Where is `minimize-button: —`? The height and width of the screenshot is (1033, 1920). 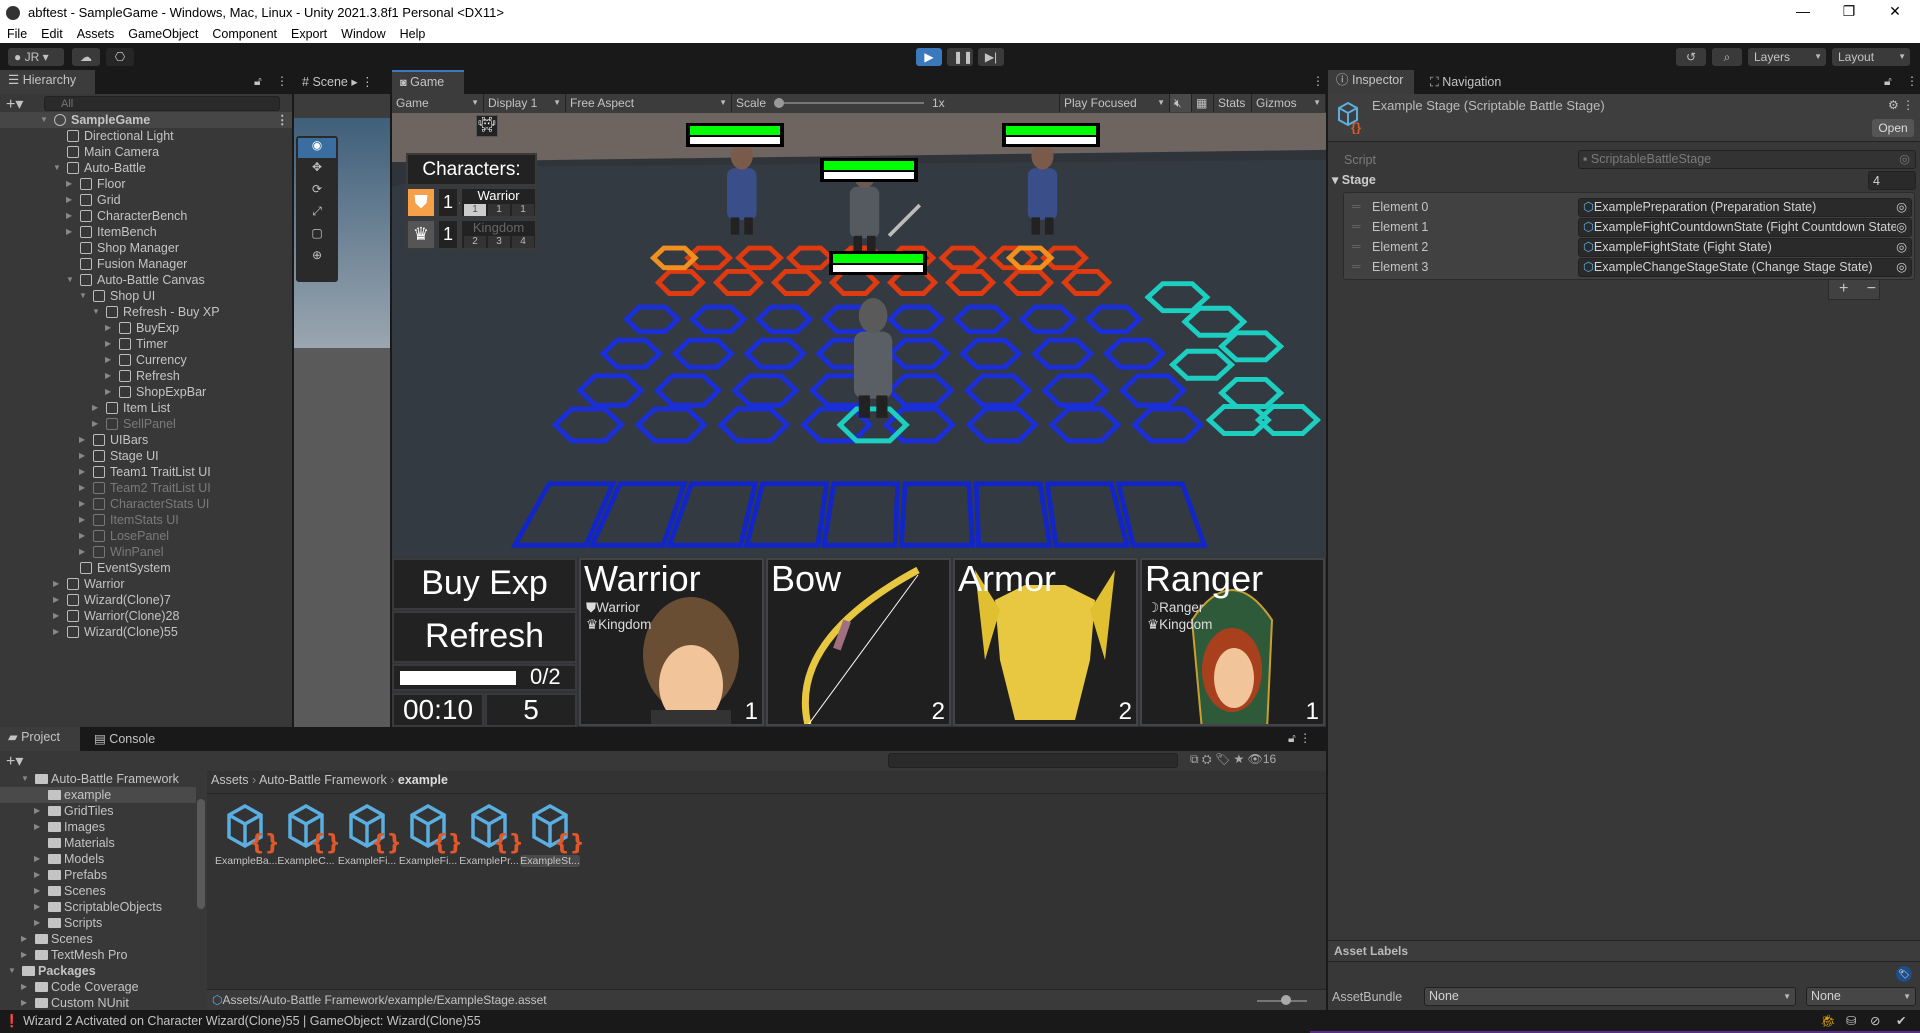 minimize-button: — is located at coordinates (1803, 12).